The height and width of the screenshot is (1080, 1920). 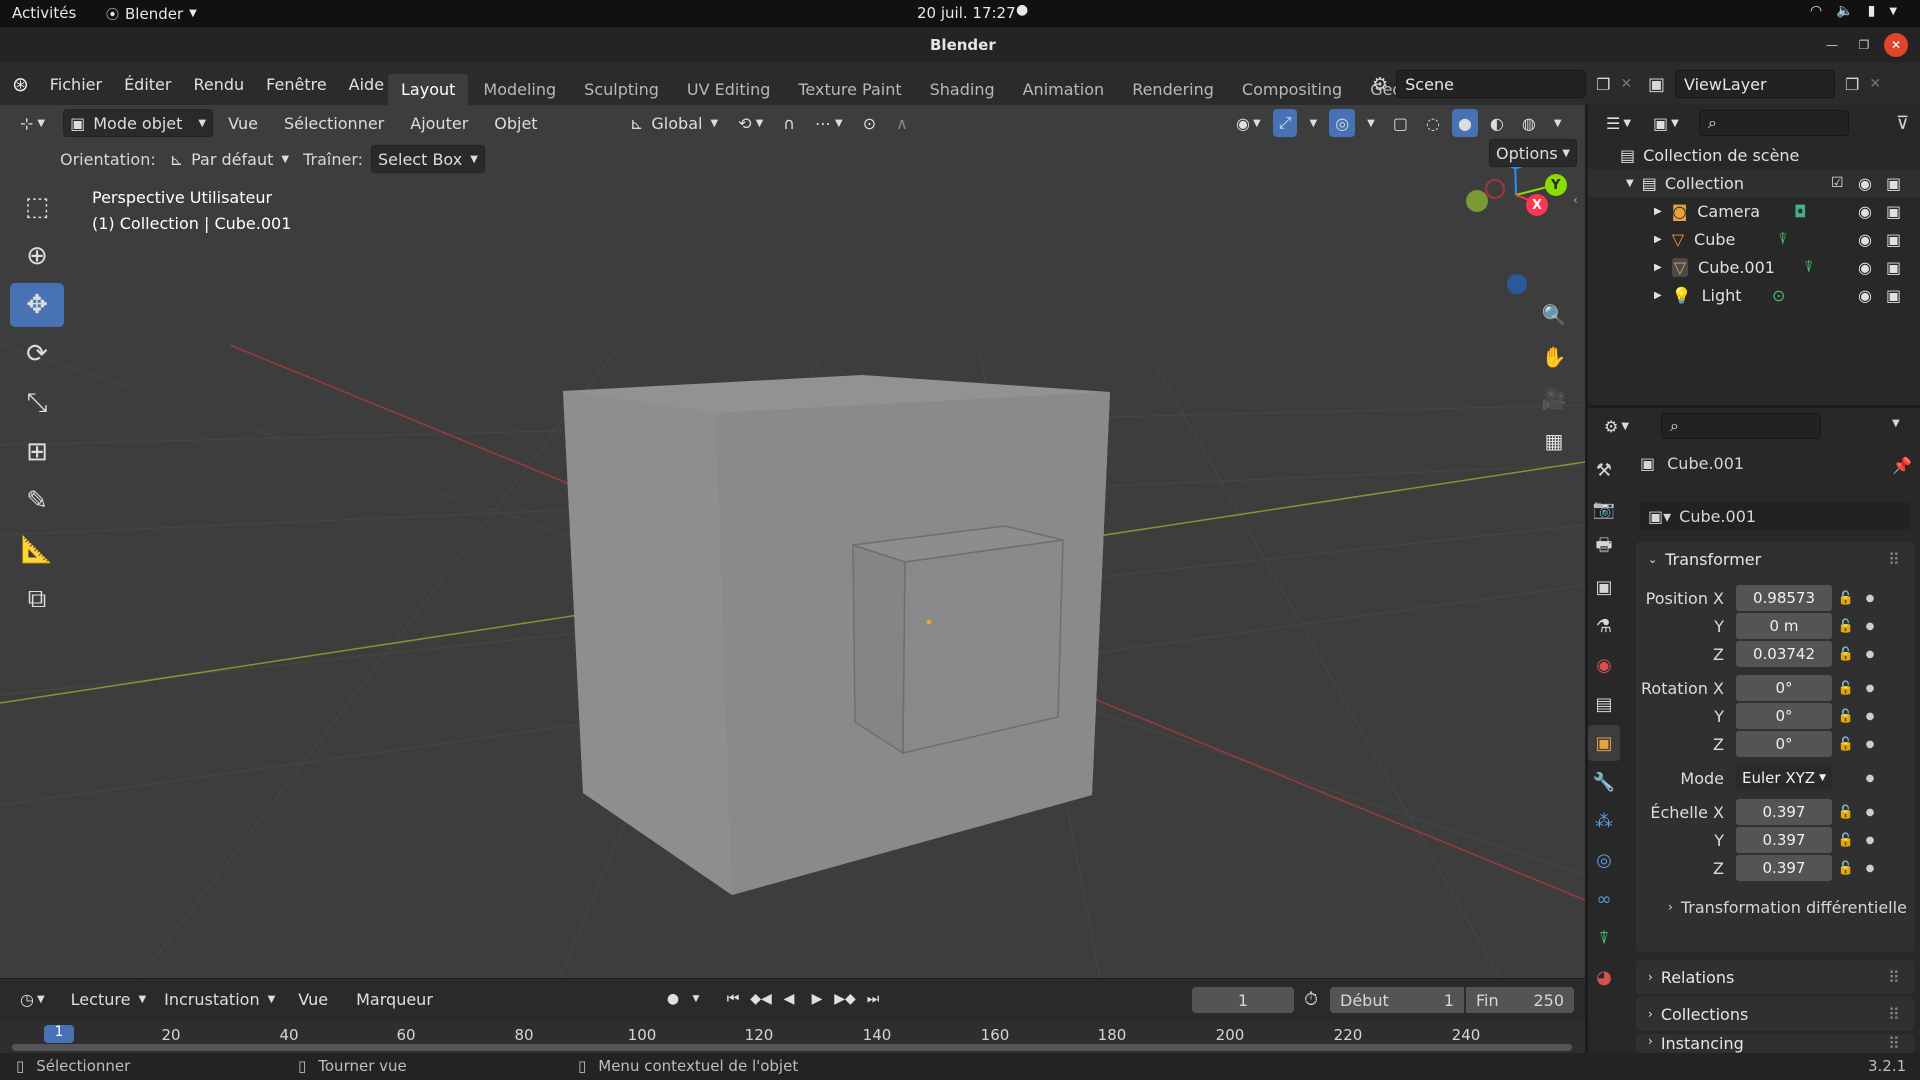 What do you see at coordinates (37, 550) in the screenshot?
I see `measure-tool: 📐` at bounding box center [37, 550].